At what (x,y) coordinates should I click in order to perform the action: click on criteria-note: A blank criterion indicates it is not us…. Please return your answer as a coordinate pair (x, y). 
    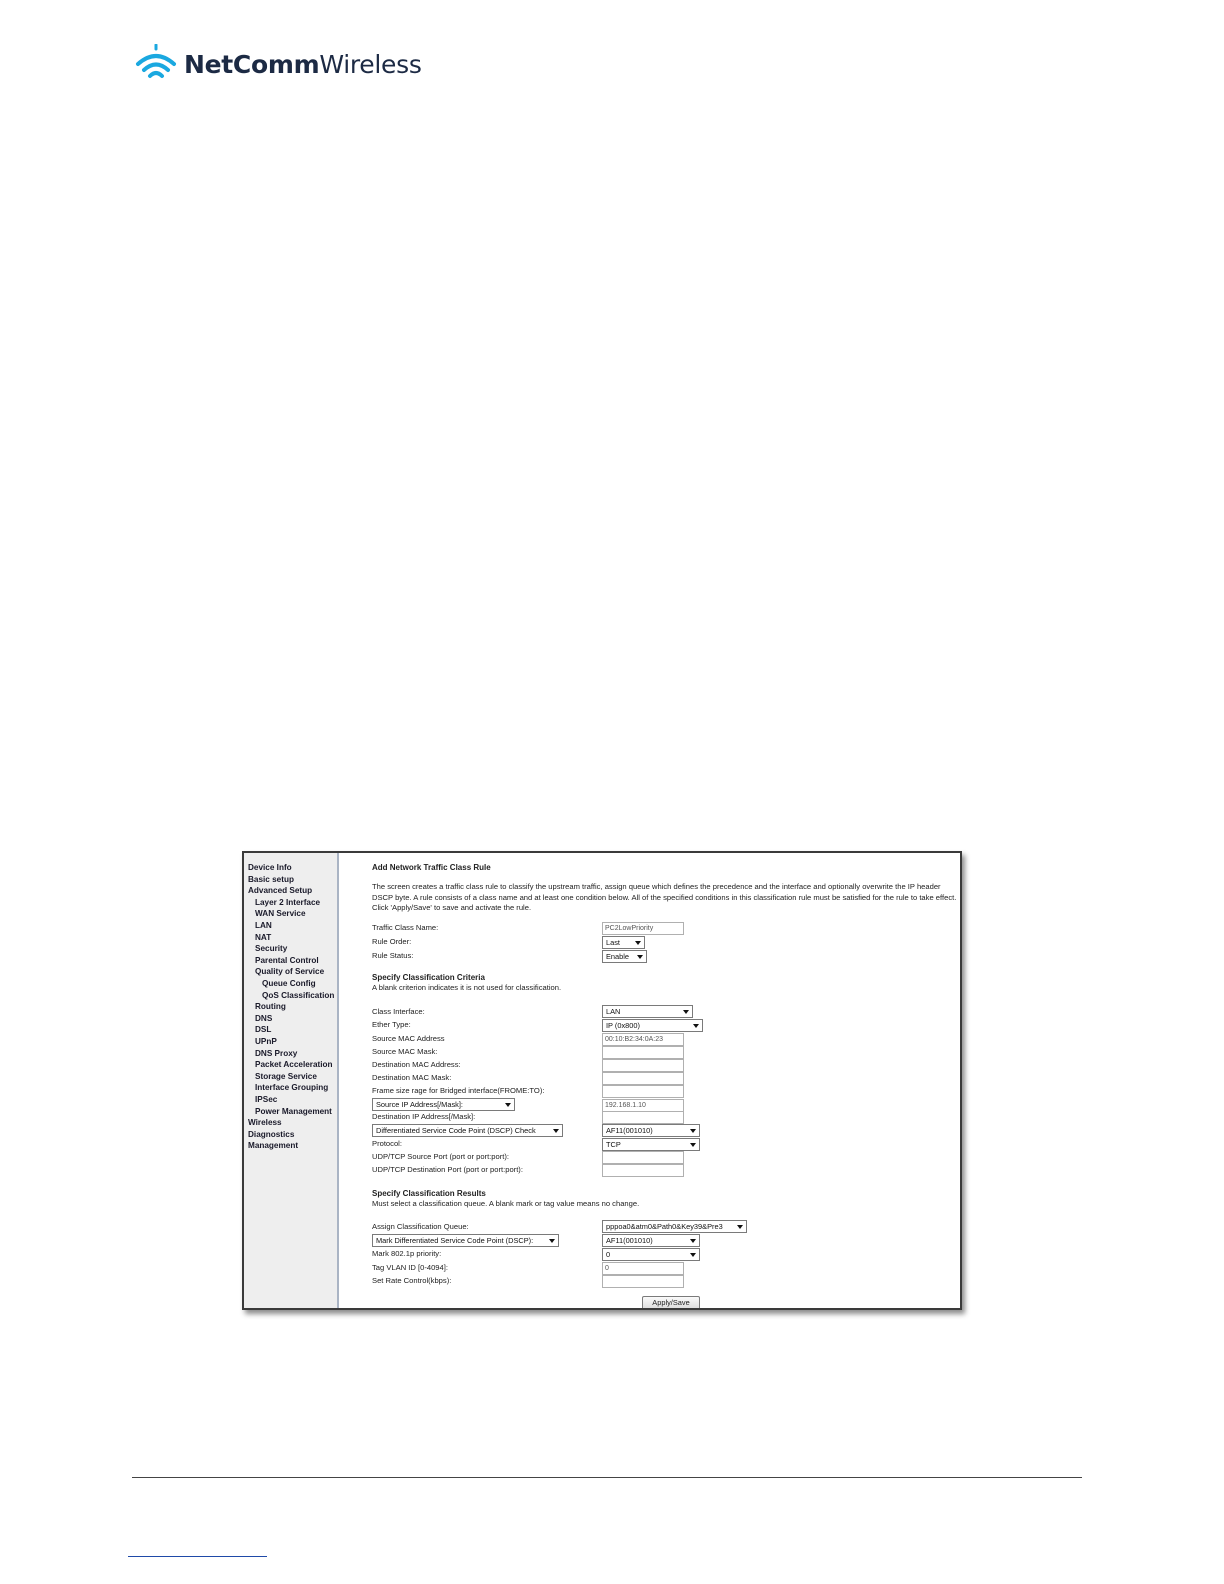
    Looking at the image, I should click on (467, 987).